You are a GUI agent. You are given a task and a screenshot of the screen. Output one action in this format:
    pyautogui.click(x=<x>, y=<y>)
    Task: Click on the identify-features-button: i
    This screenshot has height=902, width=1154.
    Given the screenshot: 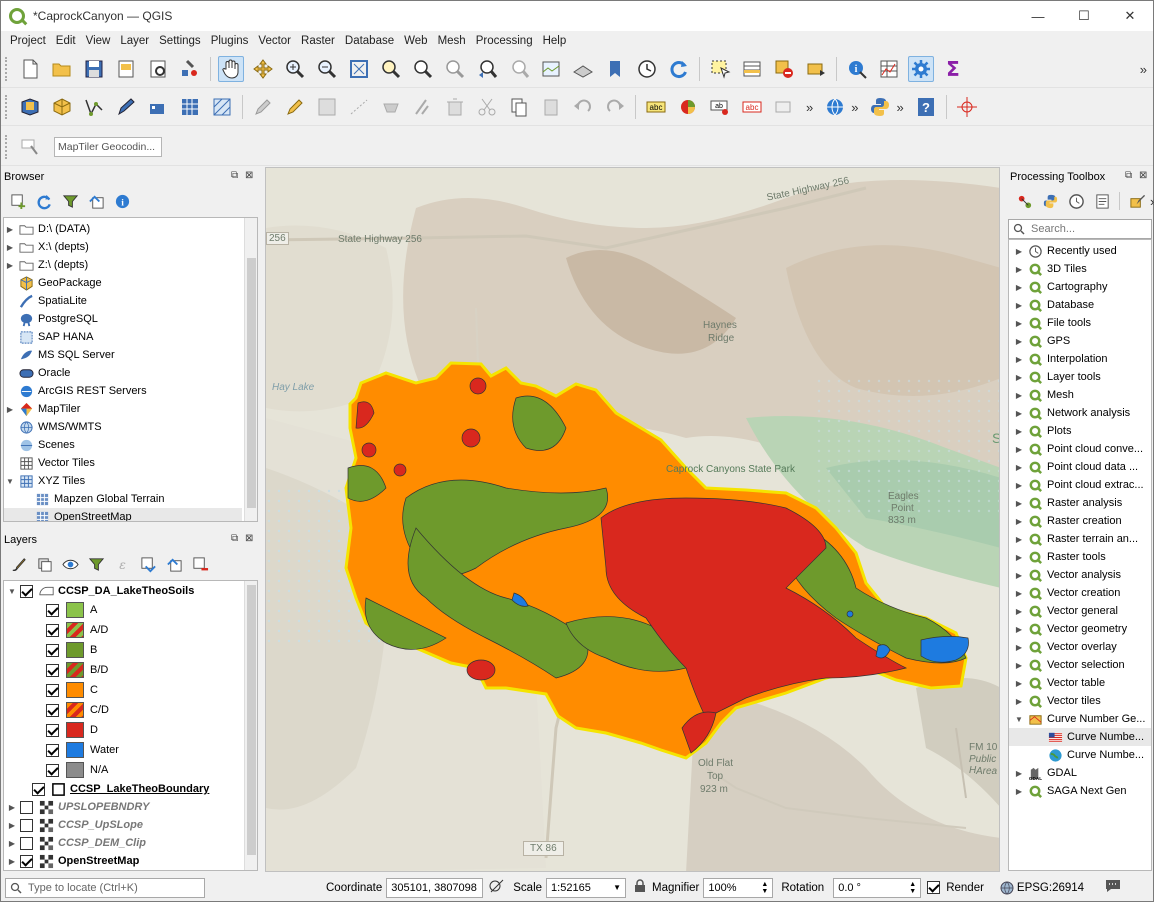 What is the action you would take?
    pyautogui.click(x=857, y=69)
    